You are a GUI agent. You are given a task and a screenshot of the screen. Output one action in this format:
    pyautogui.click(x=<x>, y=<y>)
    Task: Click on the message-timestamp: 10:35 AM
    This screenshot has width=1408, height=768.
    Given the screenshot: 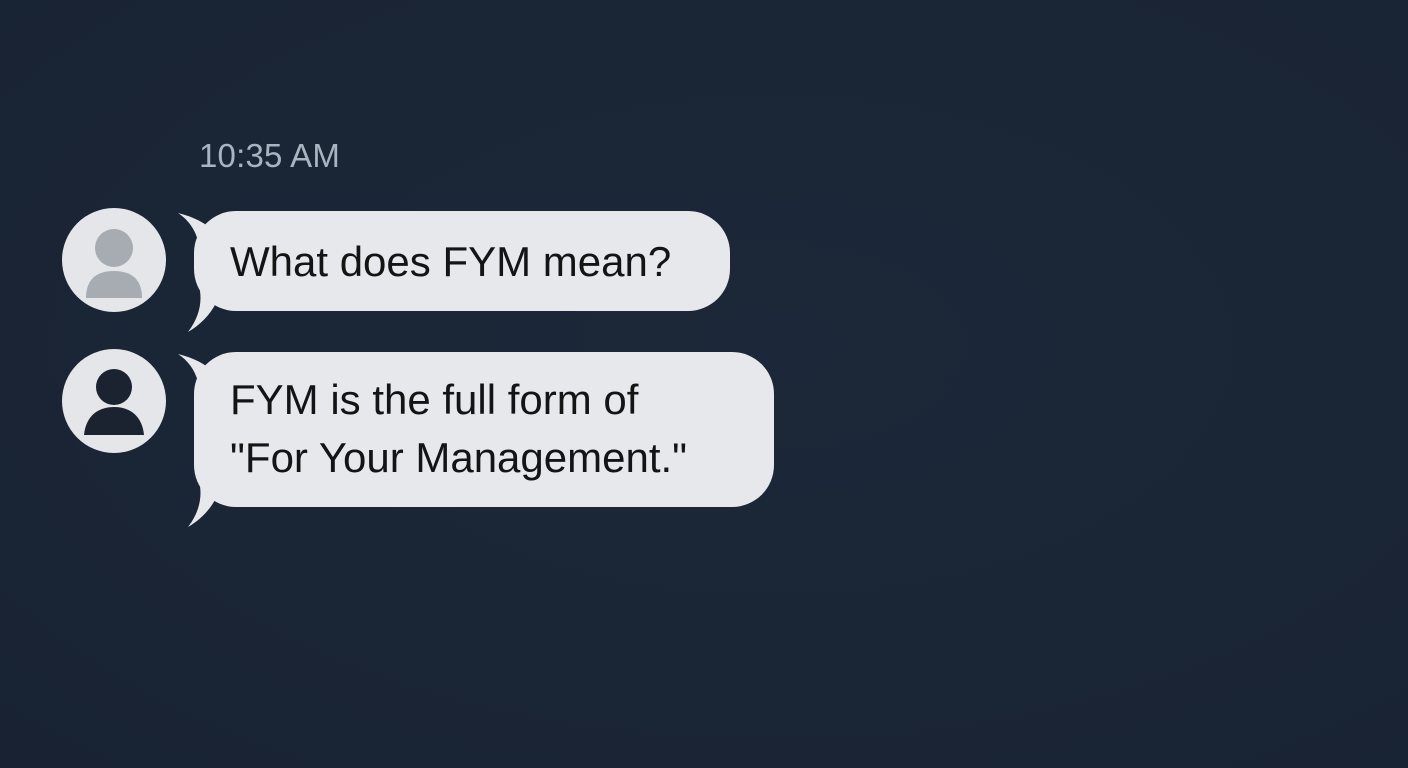 What is the action you would take?
    pyautogui.click(x=270, y=155)
    